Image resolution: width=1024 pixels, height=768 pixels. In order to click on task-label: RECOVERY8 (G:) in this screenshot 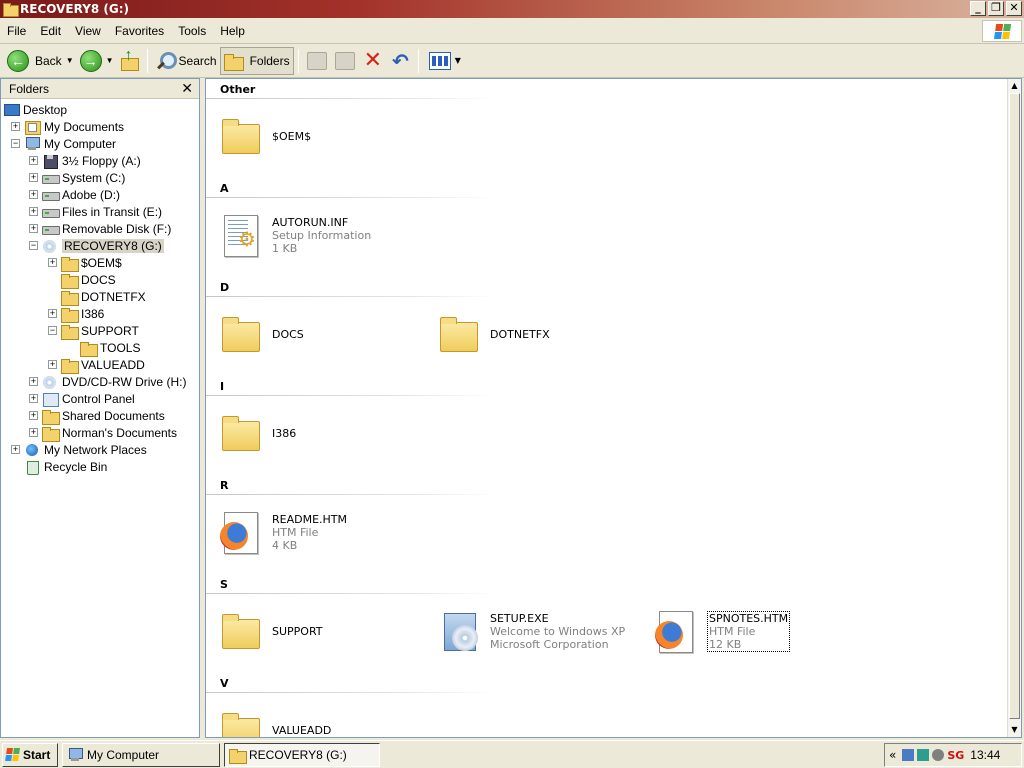, I will do `click(298, 754)`.